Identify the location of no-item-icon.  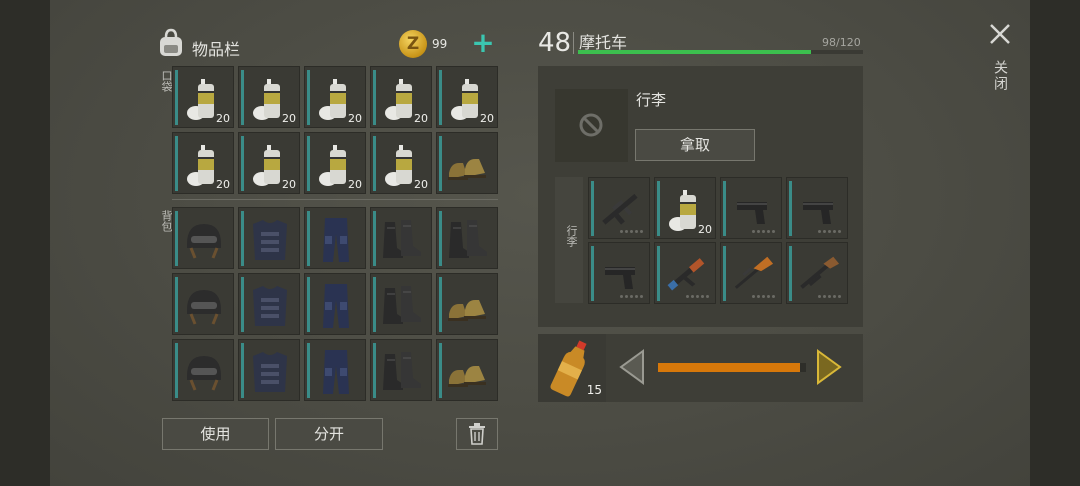
(591, 125).